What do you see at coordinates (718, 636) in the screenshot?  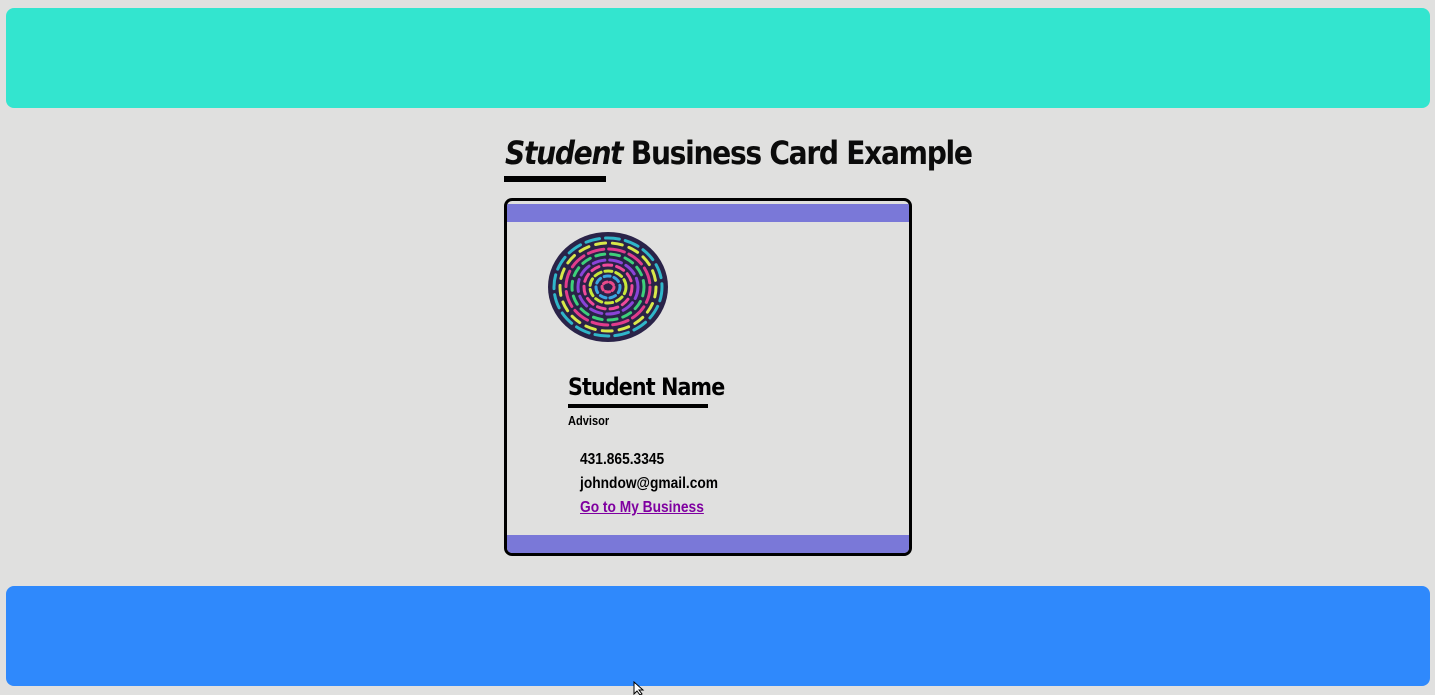 I see `bottom-banner` at bounding box center [718, 636].